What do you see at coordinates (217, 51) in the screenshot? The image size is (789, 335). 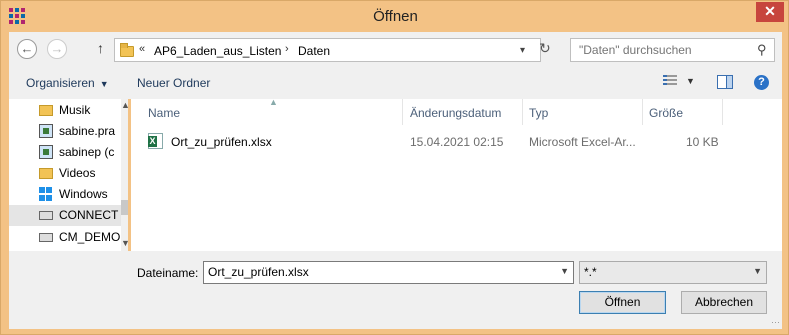 I see `breadcrumb-ap6-laden-aus-listen: AP6_Laden_aus_Listen` at bounding box center [217, 51].